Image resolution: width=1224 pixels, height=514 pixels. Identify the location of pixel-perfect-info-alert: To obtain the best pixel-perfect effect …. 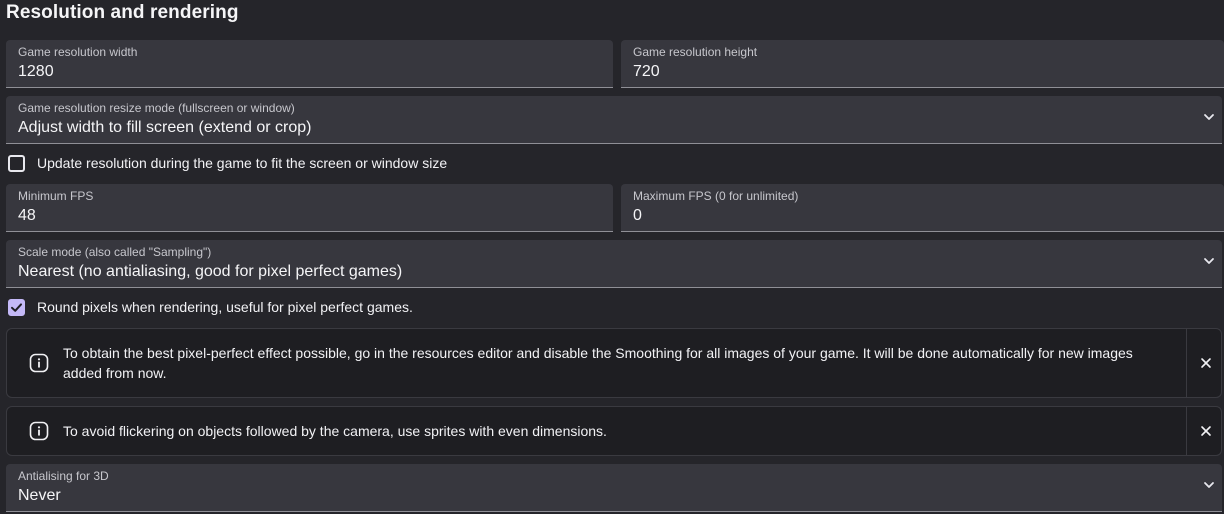
(614, 363).